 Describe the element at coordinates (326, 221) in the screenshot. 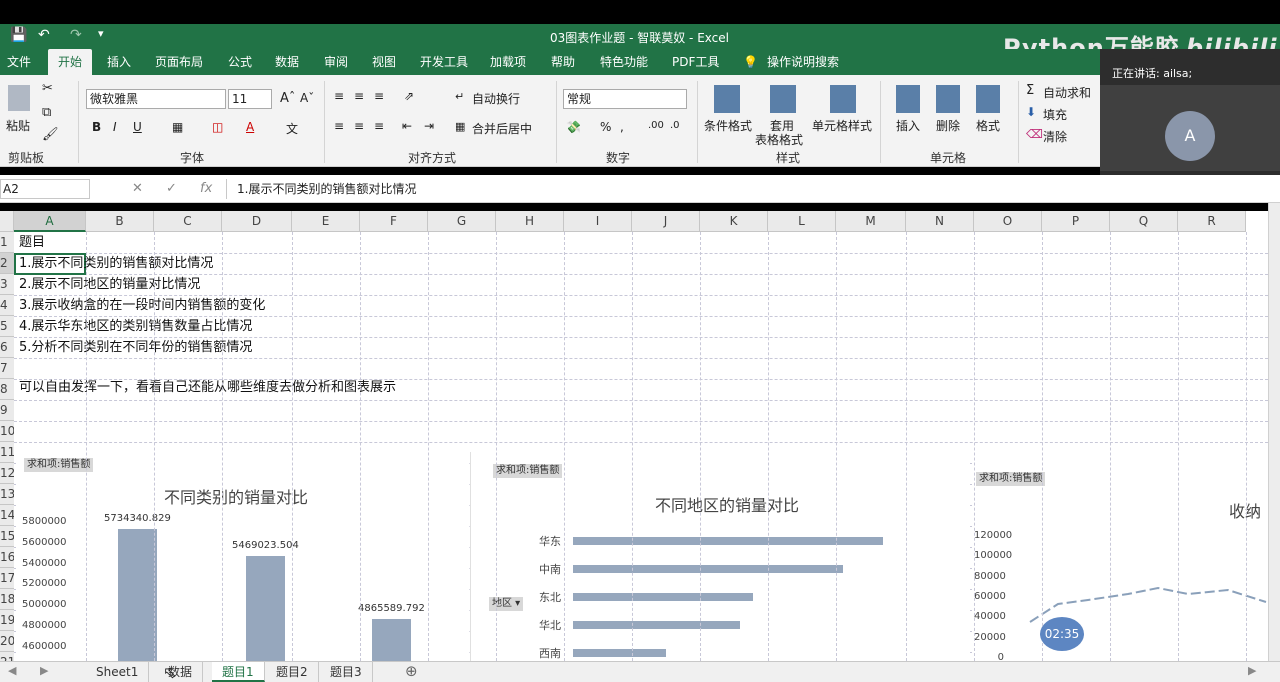

I see `column-header-e: E` at that location.